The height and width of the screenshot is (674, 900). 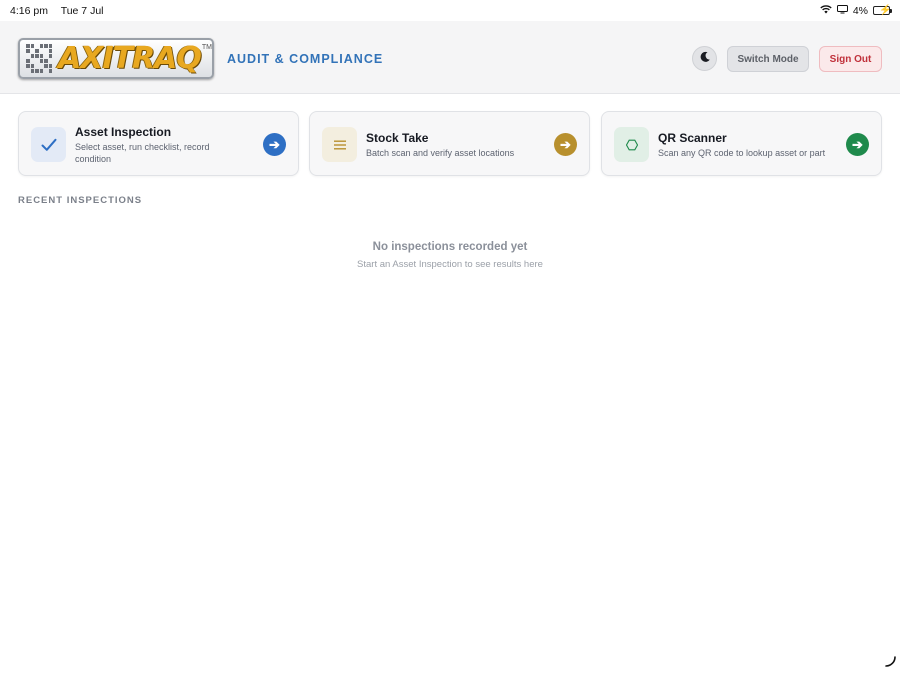 I want to click on empty-state-title: No inspections recorded yet, so click(x=450, y=247).